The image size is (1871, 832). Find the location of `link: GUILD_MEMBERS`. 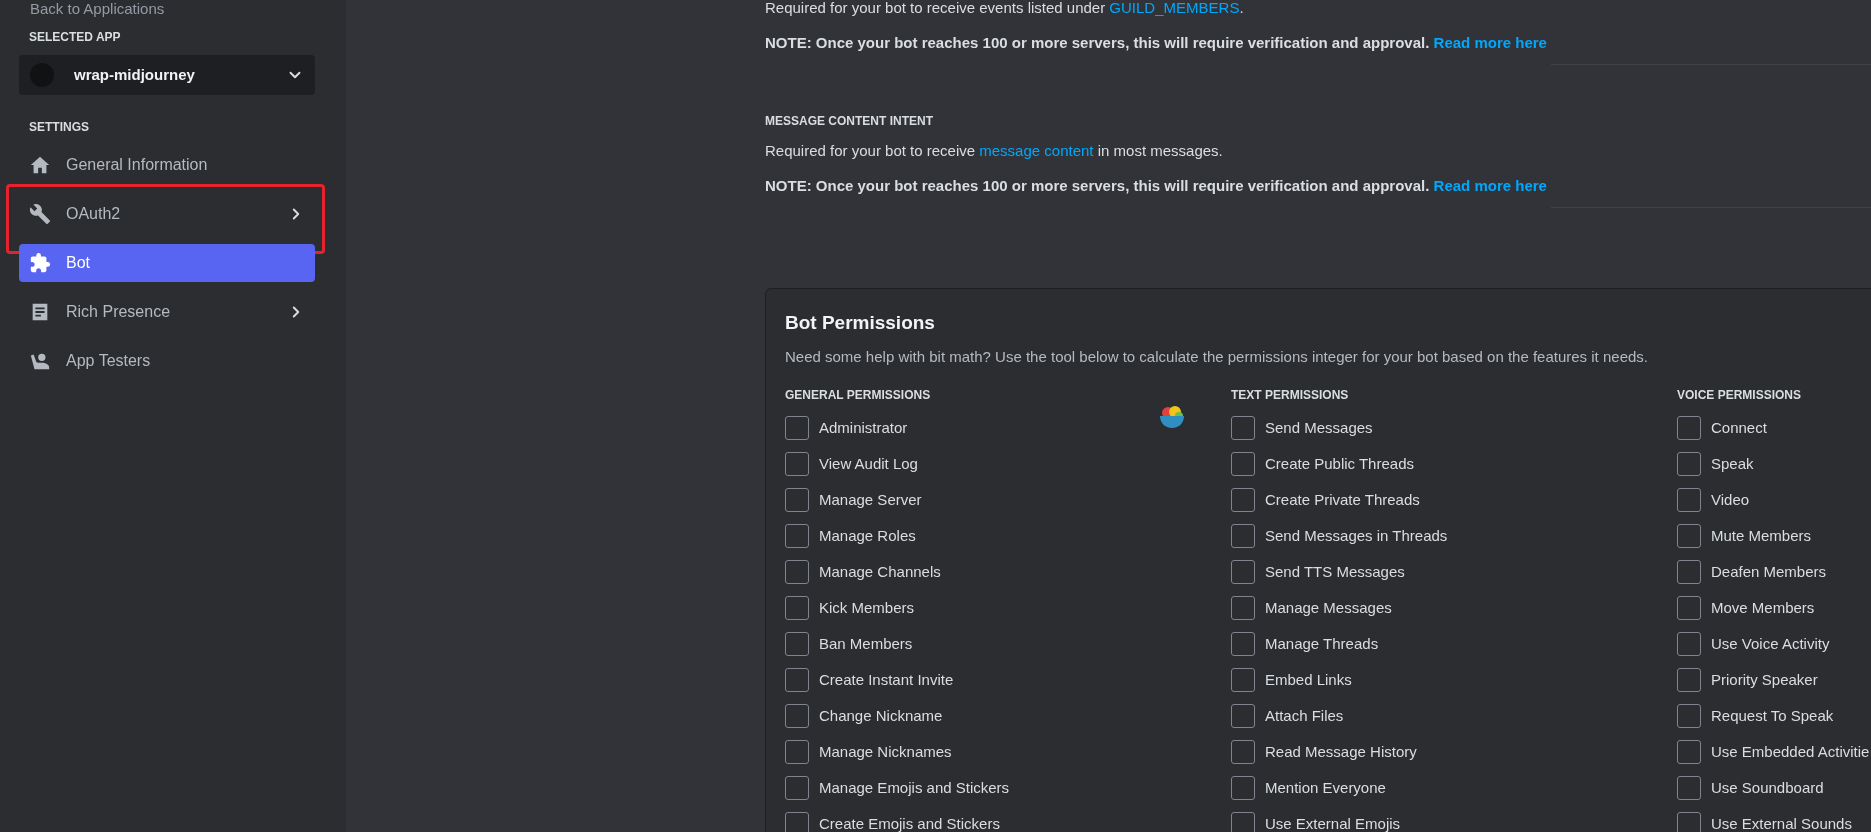

link: GUILD_MEMBERS is located at coordinates (1174, 8).